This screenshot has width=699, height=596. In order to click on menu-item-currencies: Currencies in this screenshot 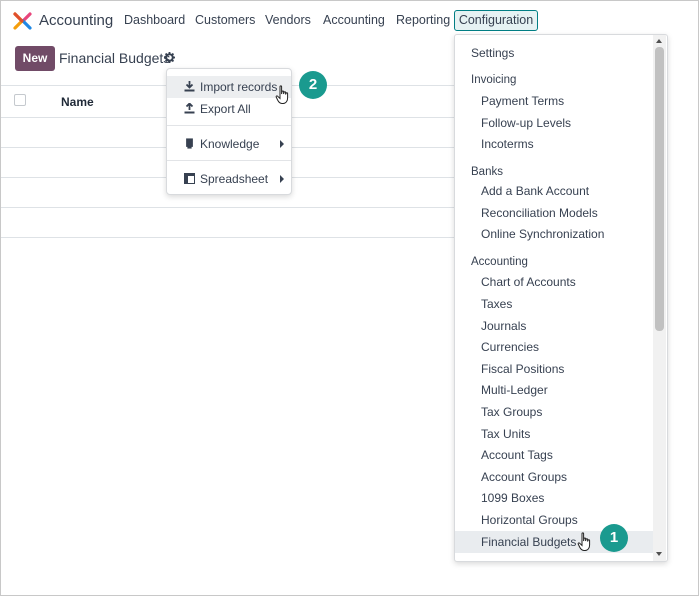, I will do `click(554, 347)`.